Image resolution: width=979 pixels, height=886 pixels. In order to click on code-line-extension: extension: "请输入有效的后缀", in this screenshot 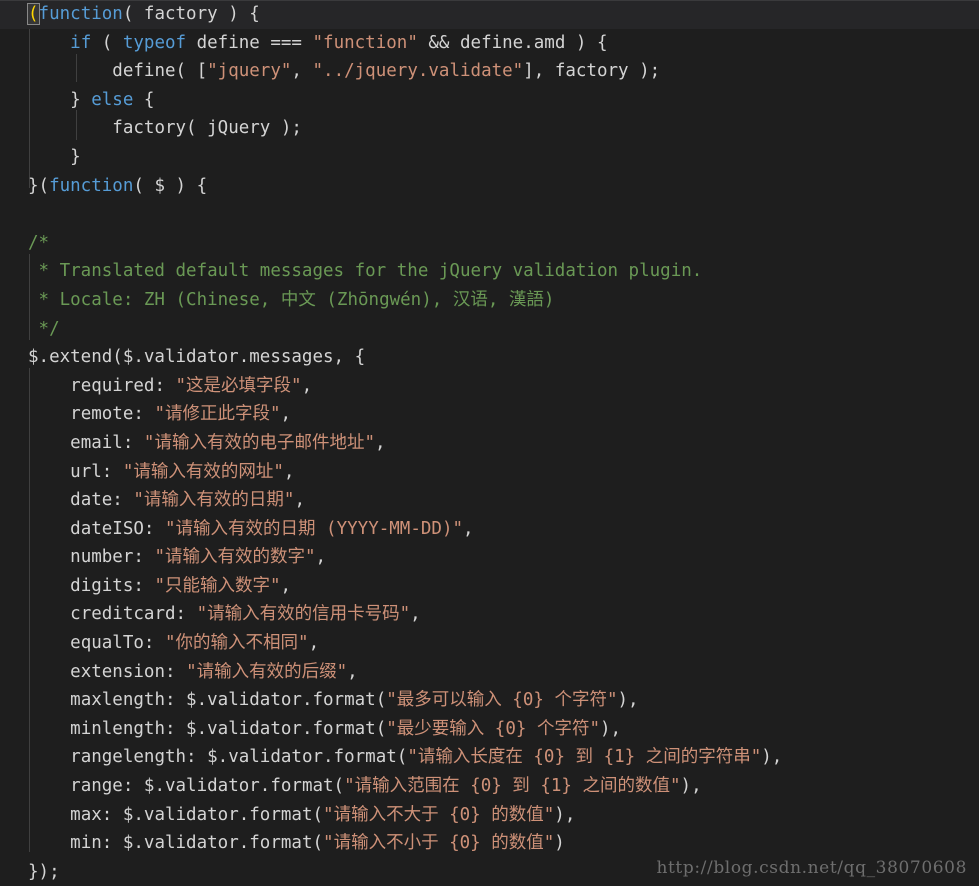, I will do `click(489, 672)`.